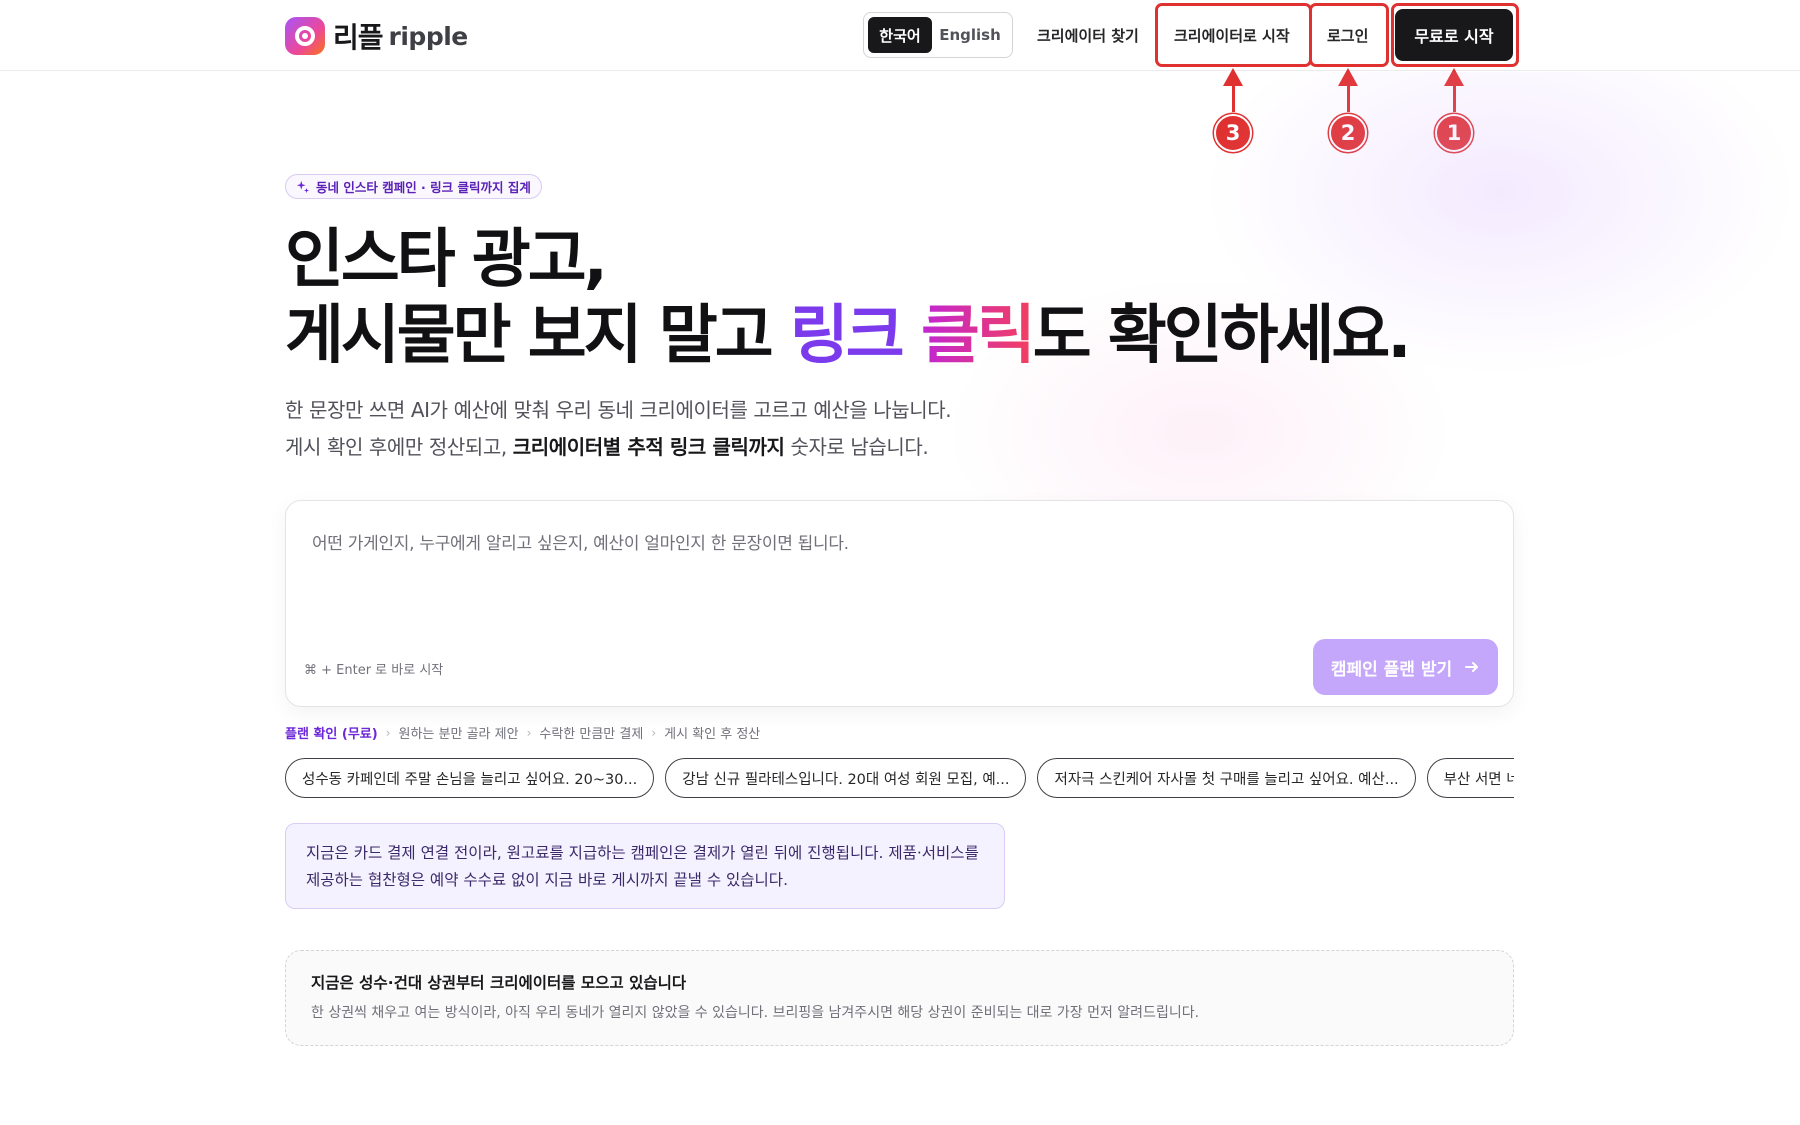  Describe the element at coordinates (1233, 133) in the screenshot. I see `annotation-badge-3: 3` at that location.